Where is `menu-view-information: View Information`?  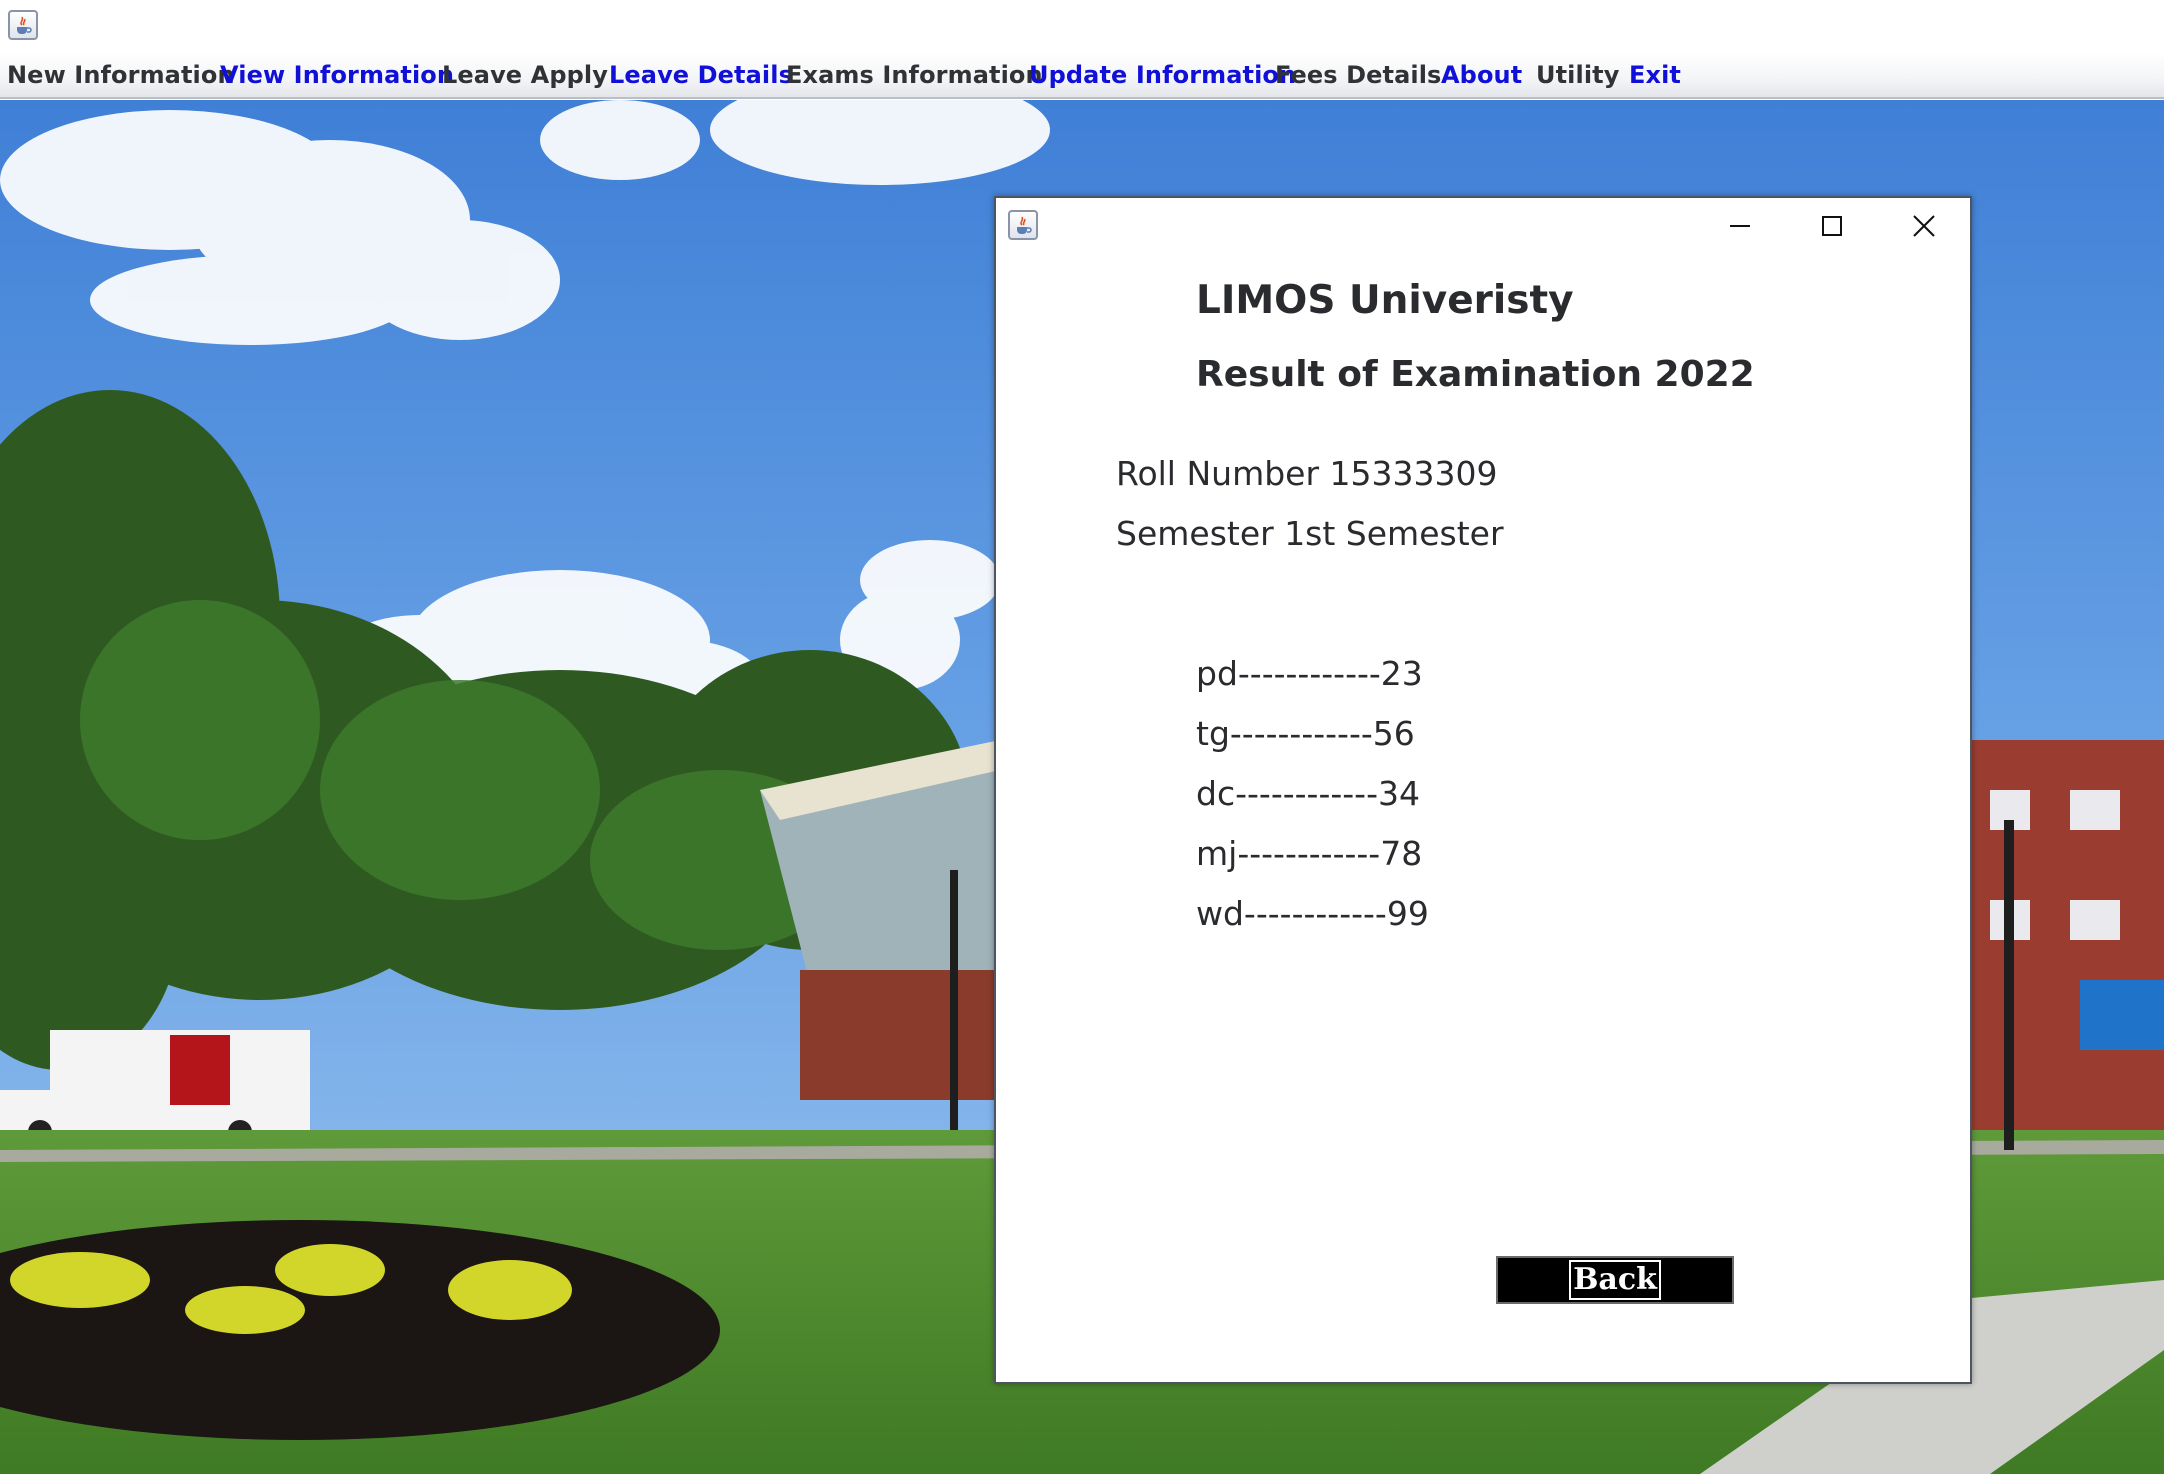 menu-view-information: View Information is located at coordinates (337, 75).